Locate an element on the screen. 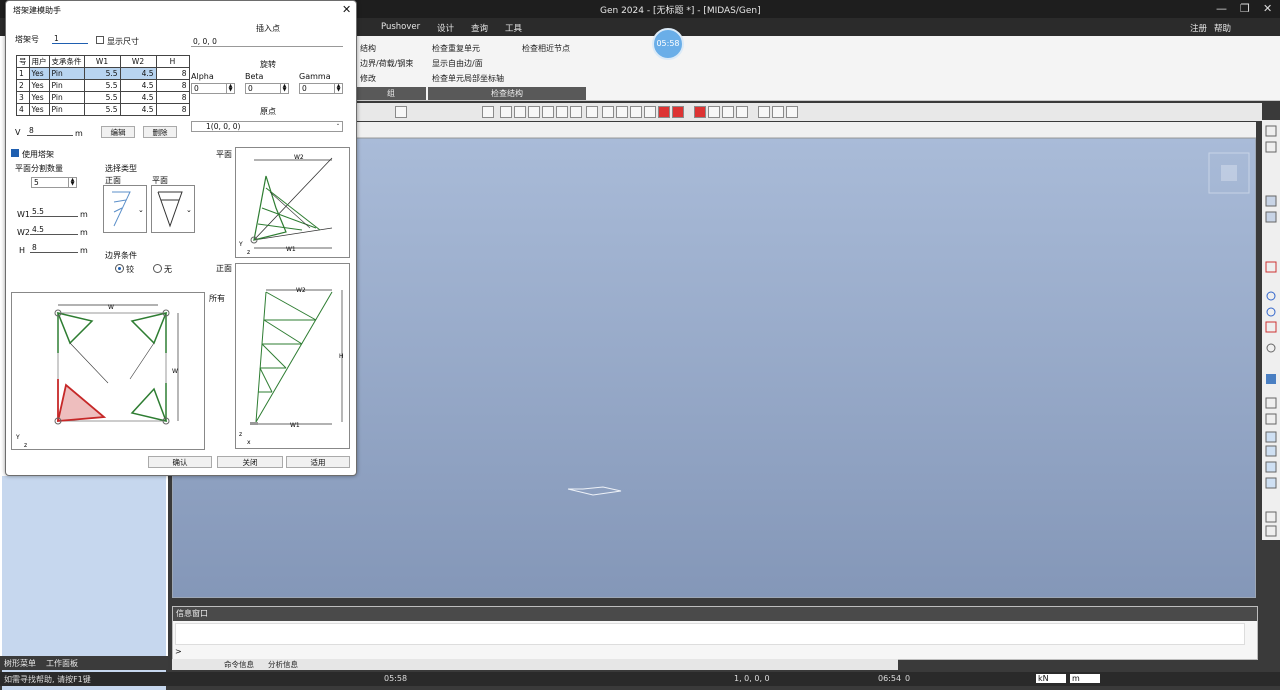 Image resolution: width=1280 pixels, height=690 pixels. delete-button: 删除 is located at coordinates (160, 132).